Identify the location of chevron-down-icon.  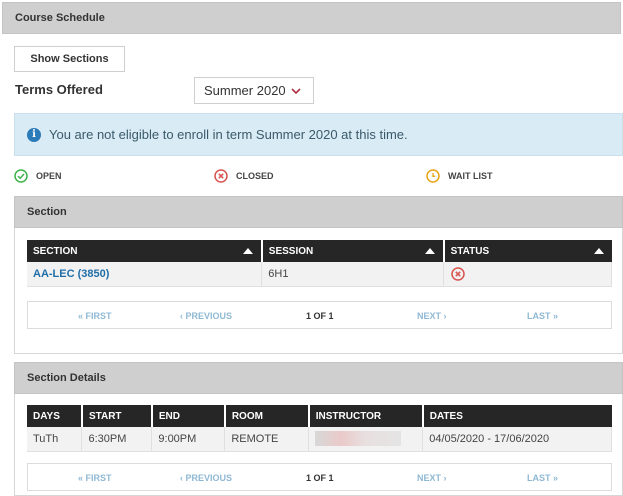
(296, 91).